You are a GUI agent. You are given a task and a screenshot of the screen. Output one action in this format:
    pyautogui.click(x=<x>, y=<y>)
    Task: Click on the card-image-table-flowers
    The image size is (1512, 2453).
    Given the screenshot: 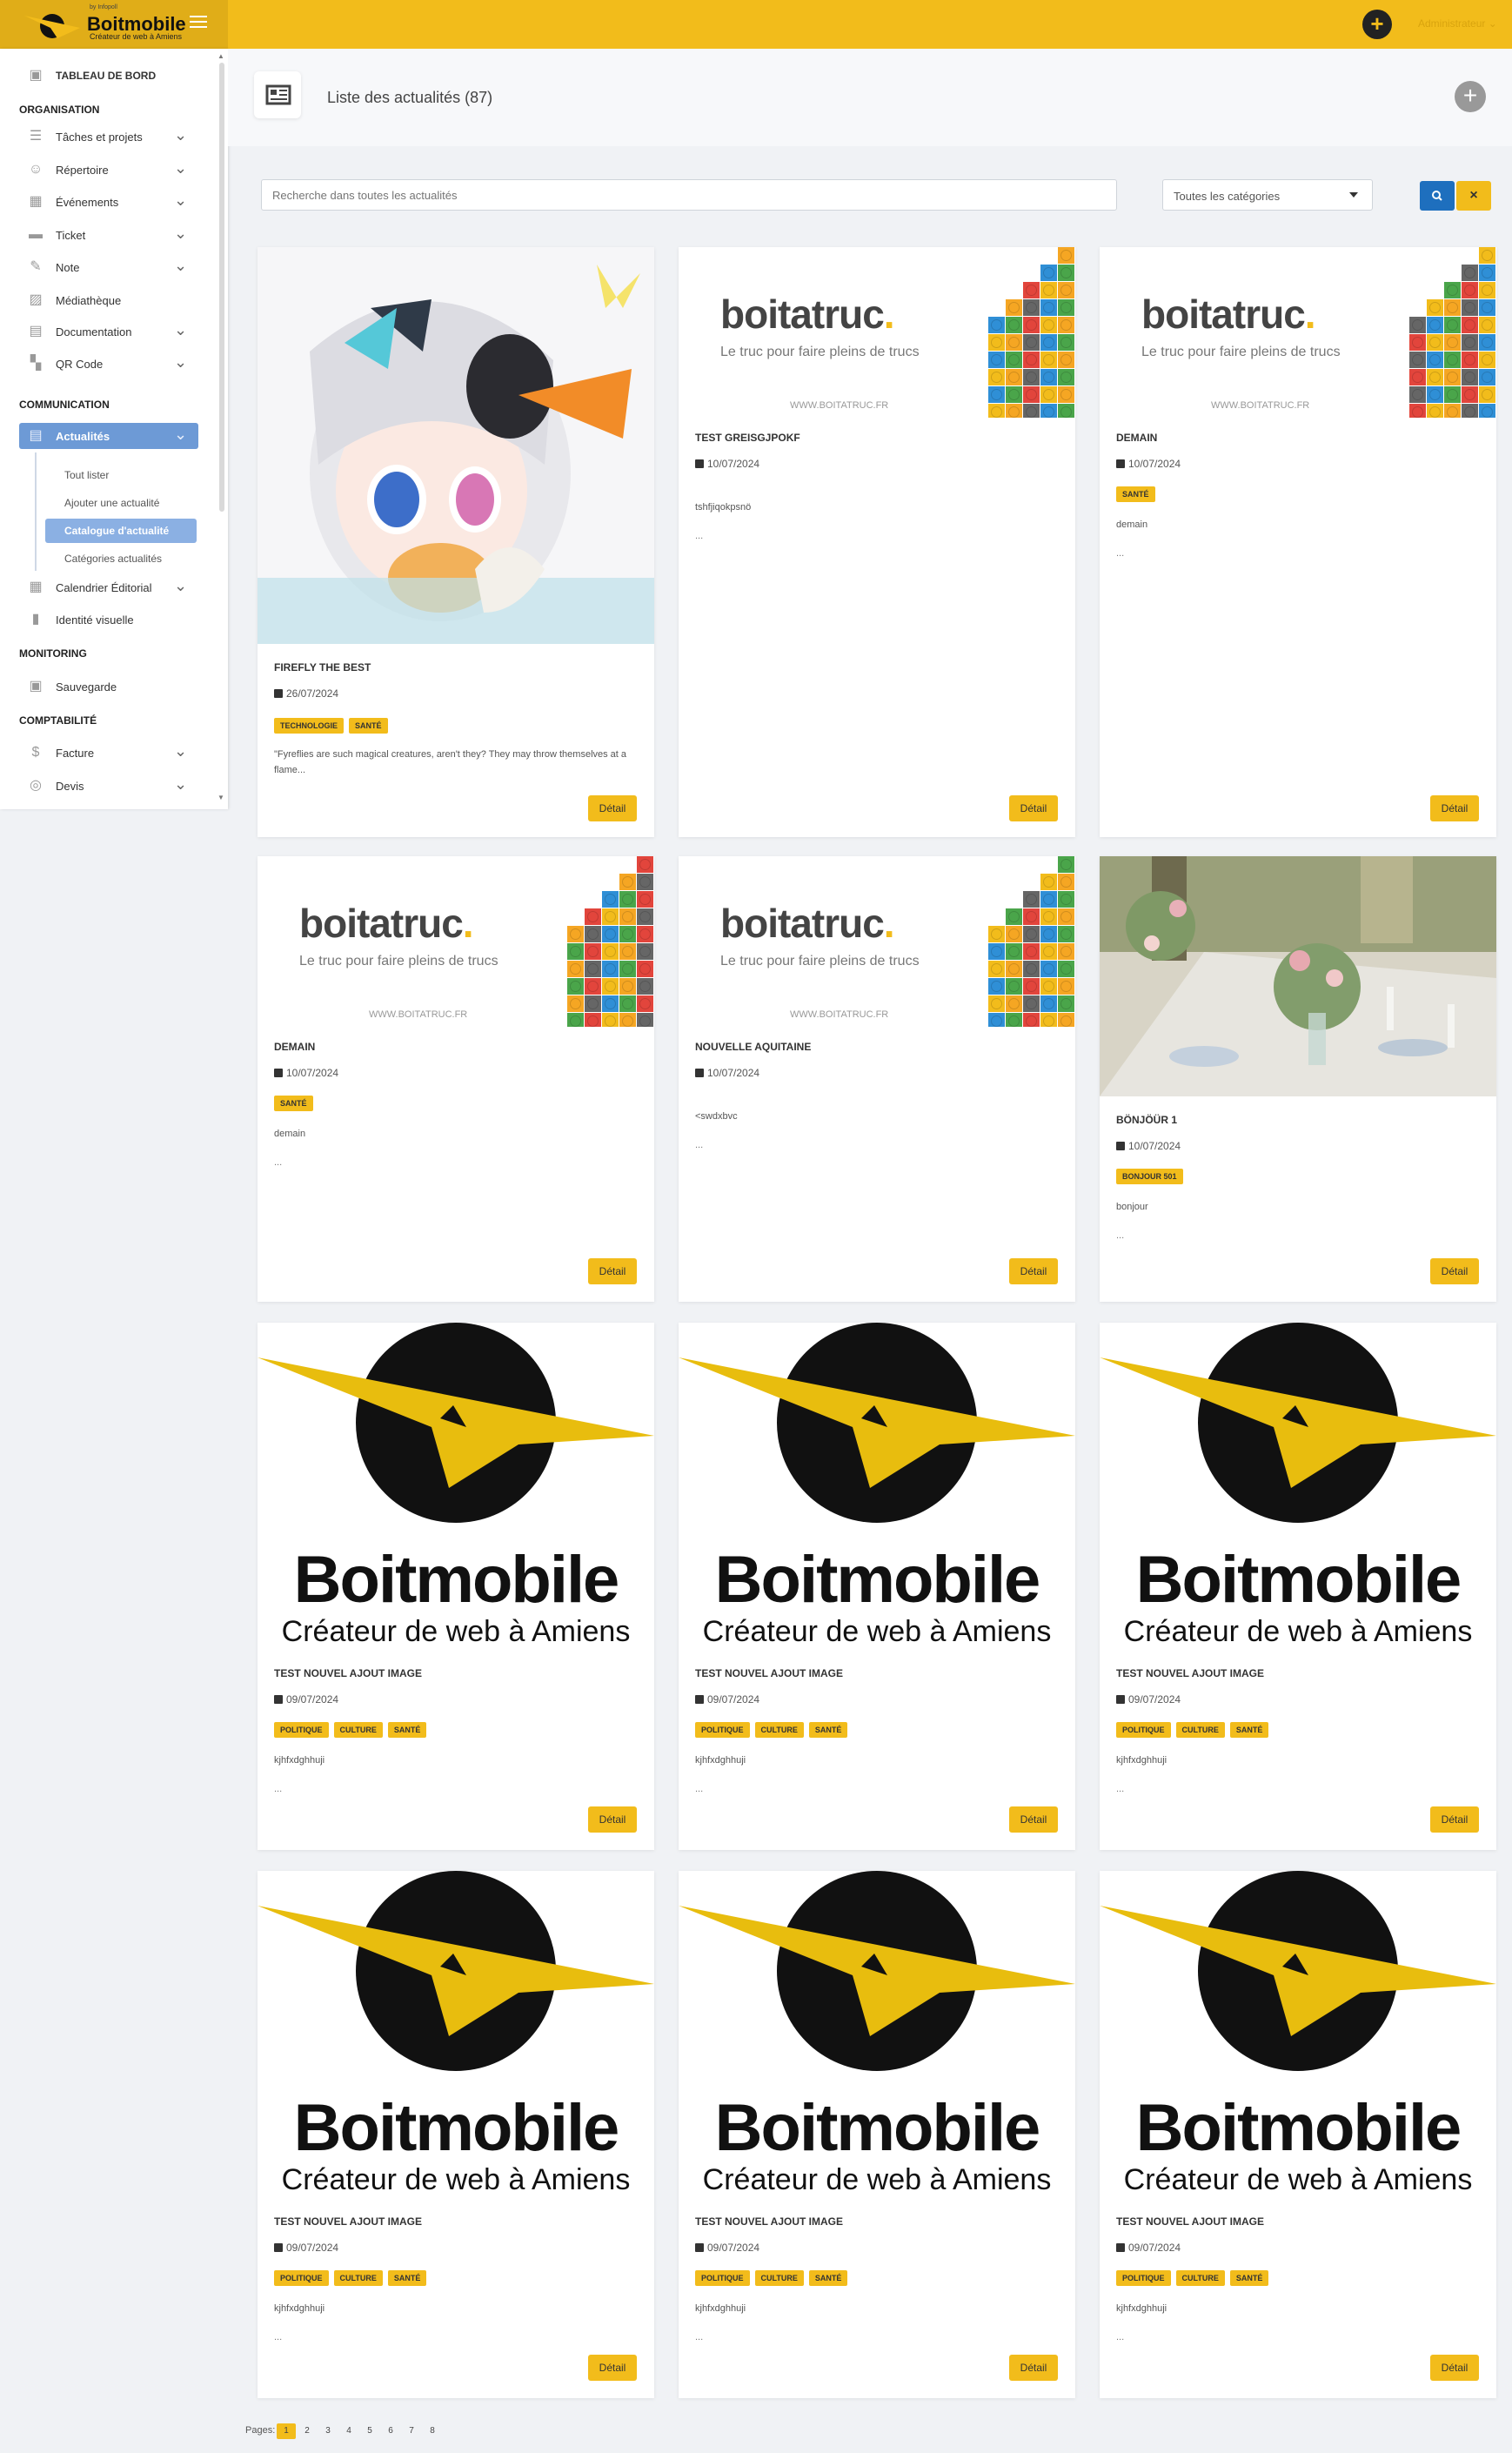 What is the action you would take?
    pyautogui.click(x=1298, y=976)
    